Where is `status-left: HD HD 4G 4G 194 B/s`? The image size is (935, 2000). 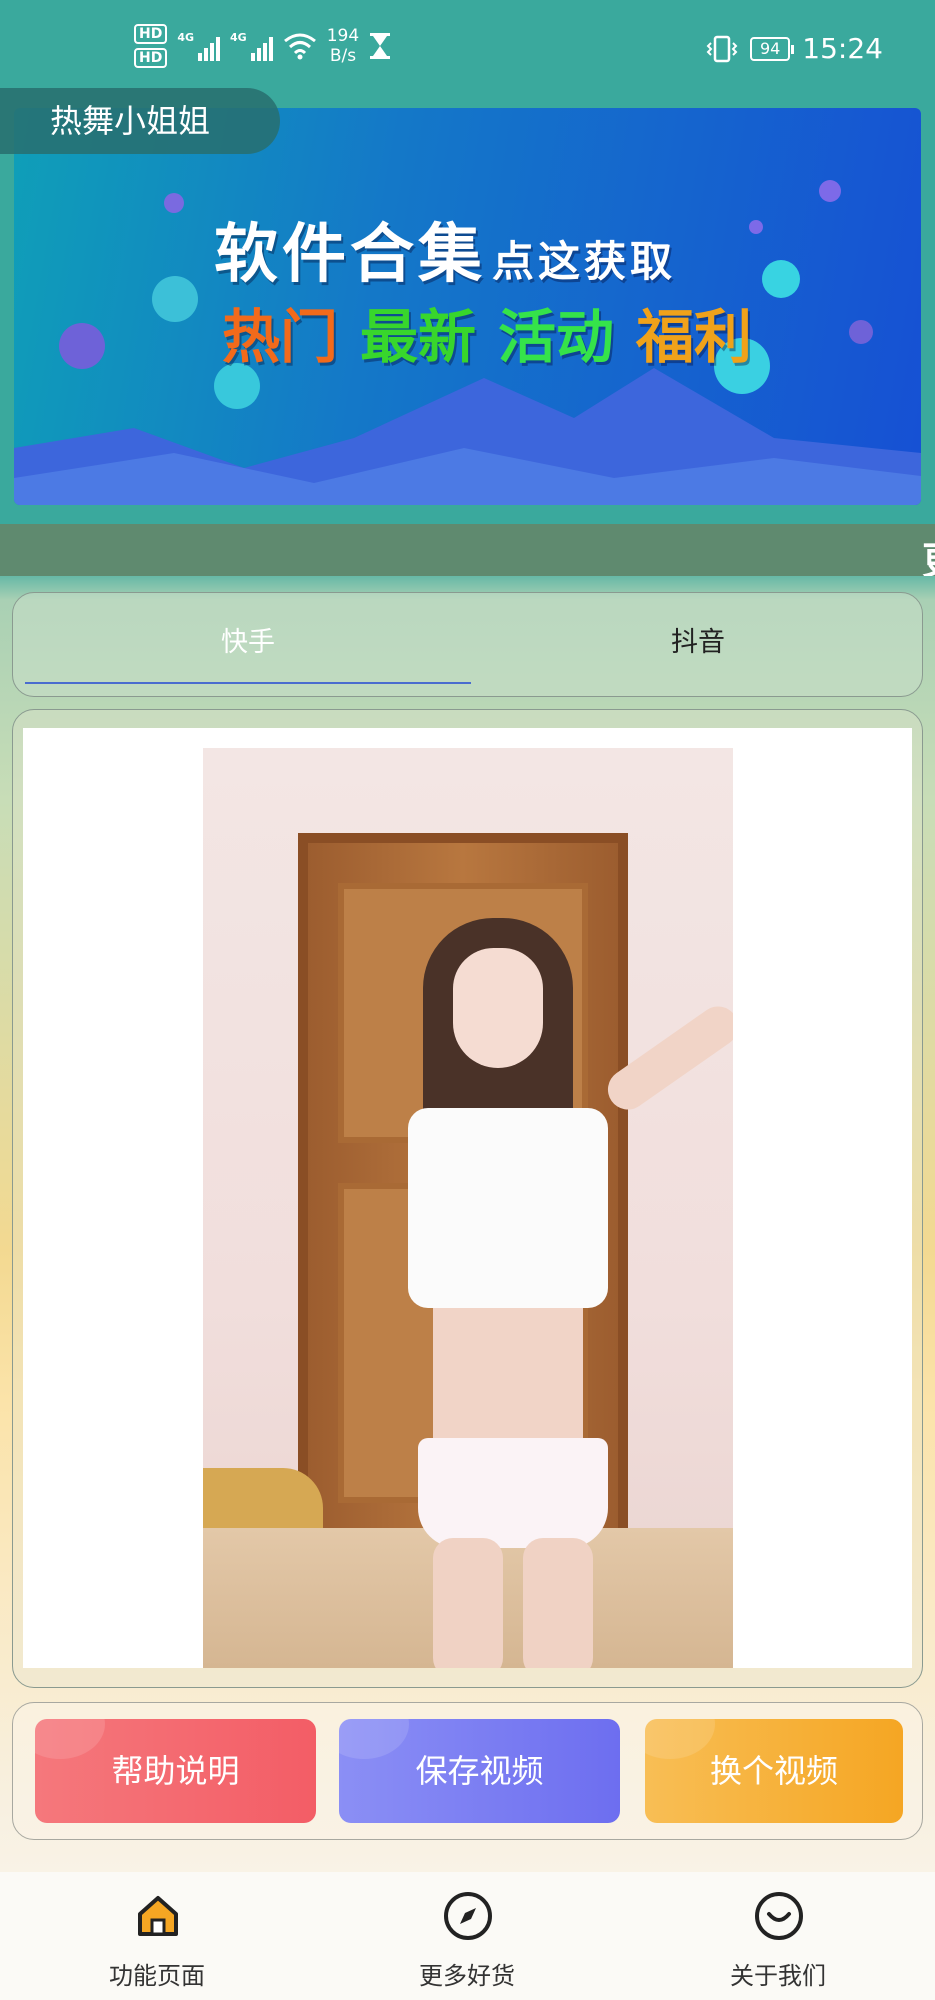 status-left: HD HD 4G 4G 194 B/s is located at coordinates (262, 46).